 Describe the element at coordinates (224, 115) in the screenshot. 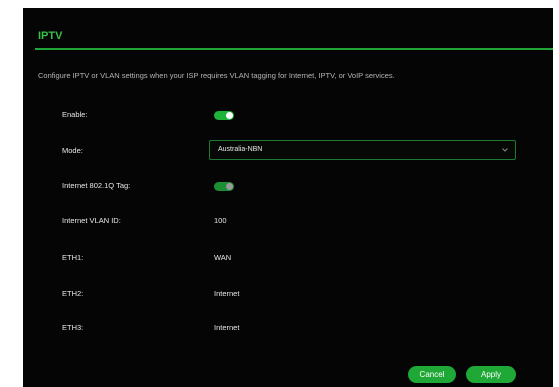

I see `enable-toggle` at that location.